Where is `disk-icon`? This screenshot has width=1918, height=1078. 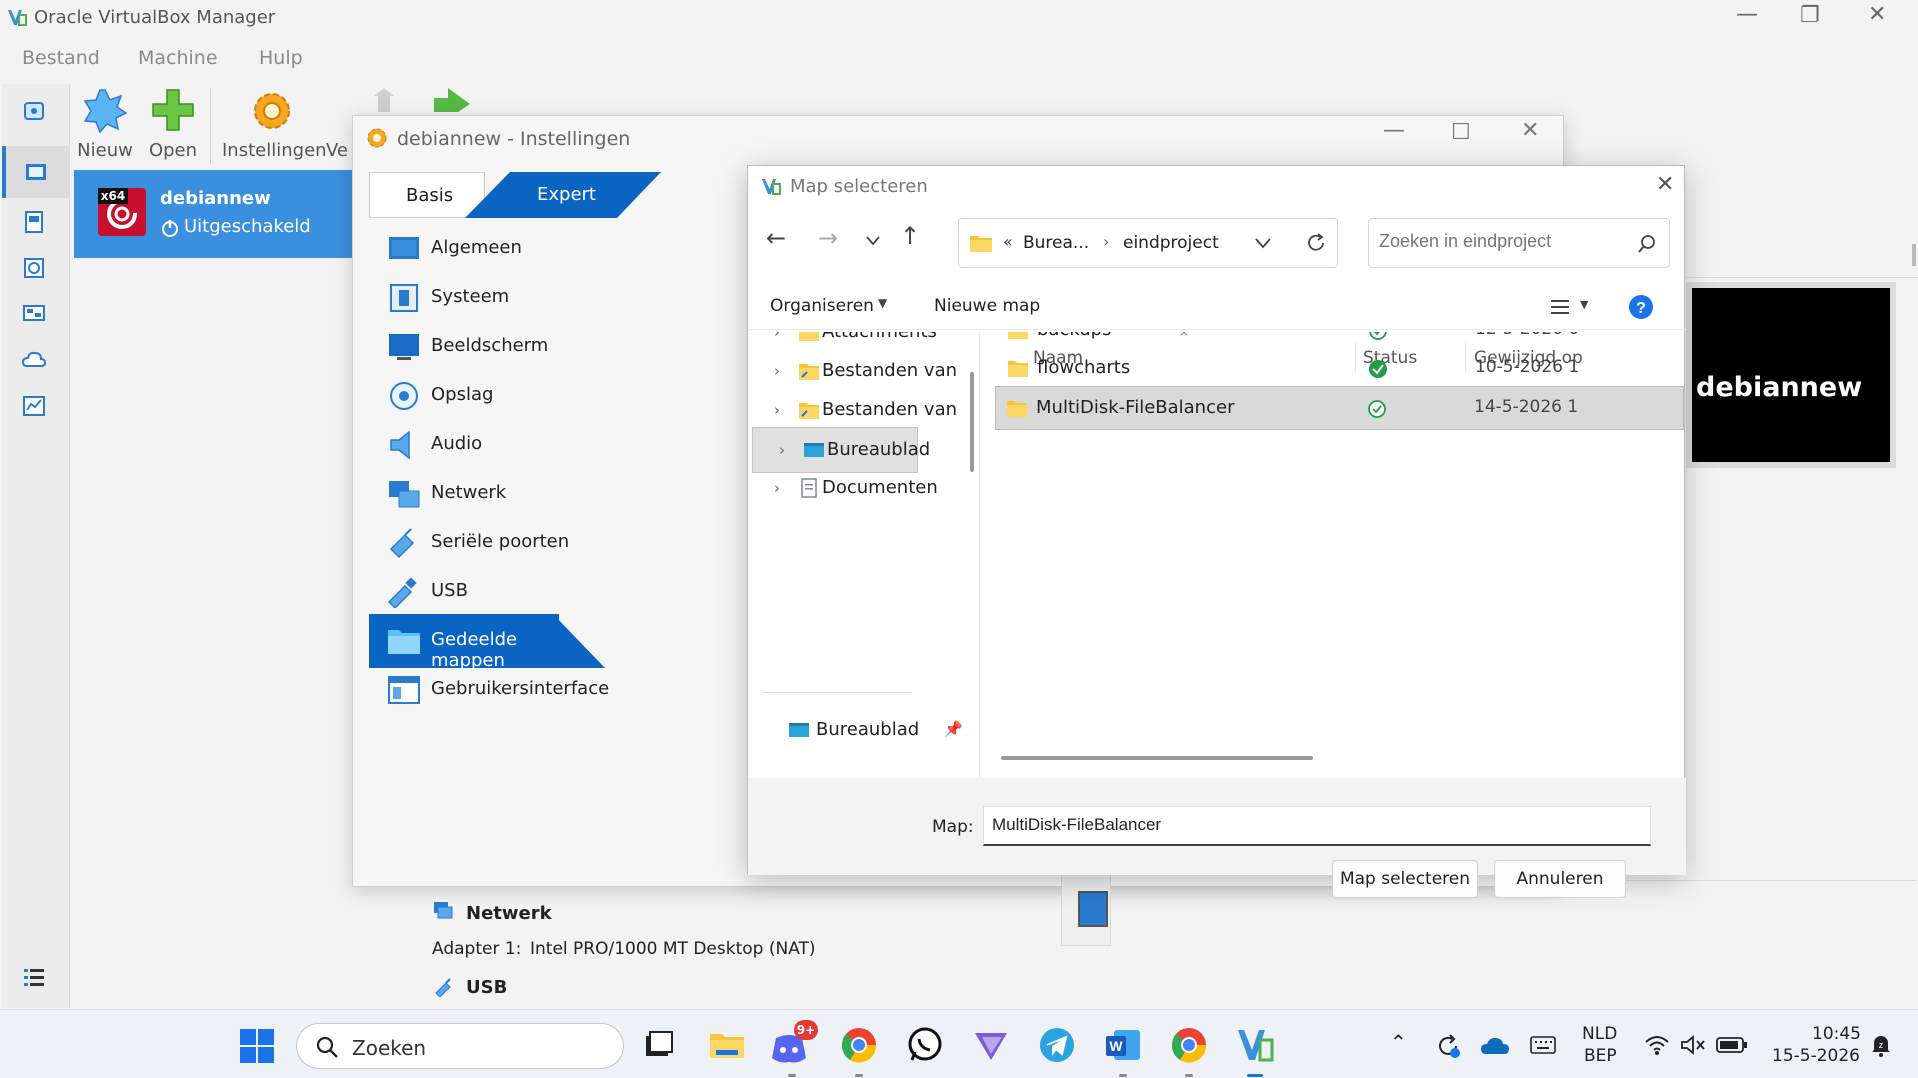
disk-icon is located at coordinates (34, 268).